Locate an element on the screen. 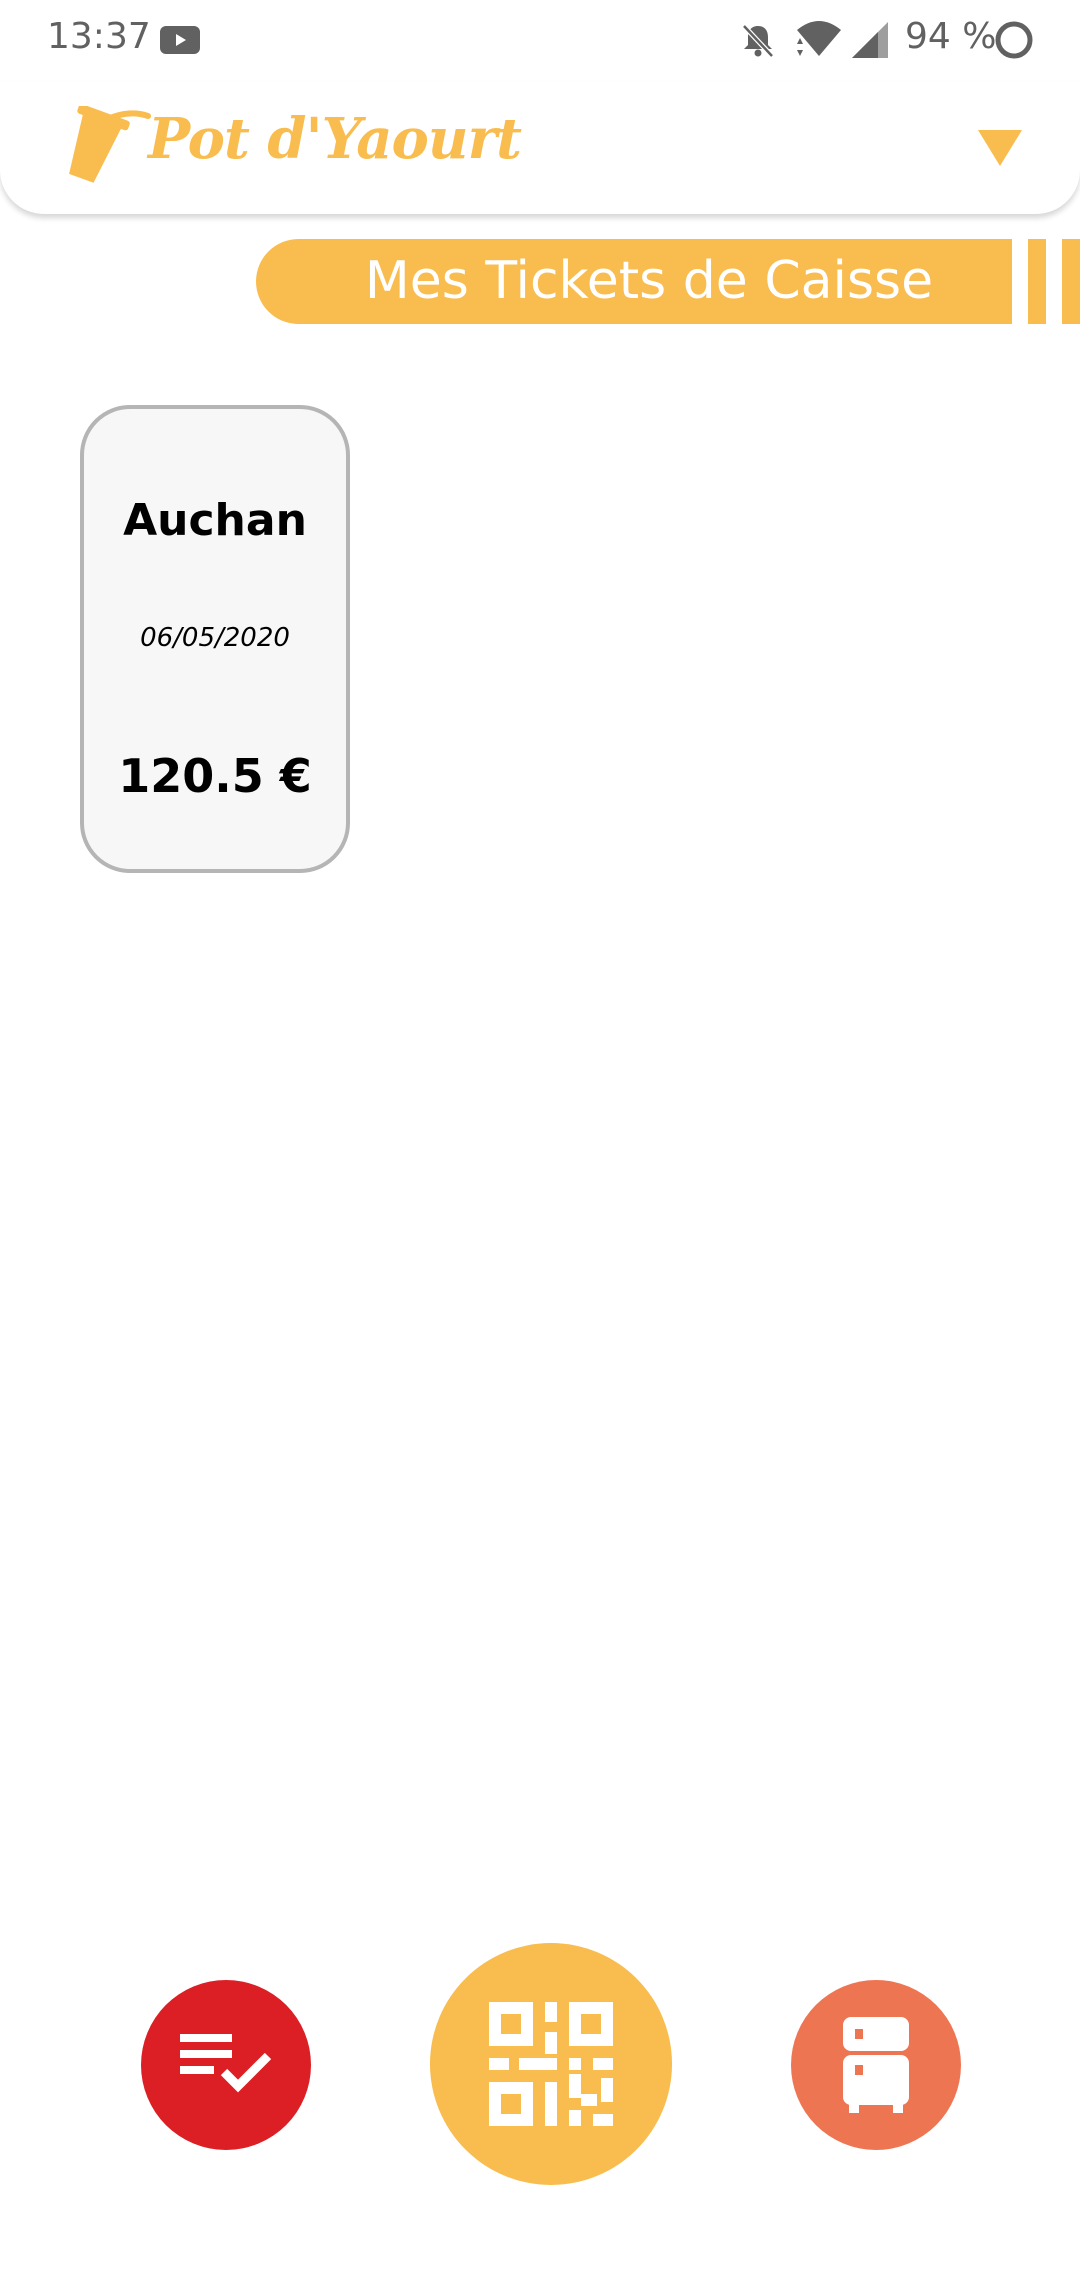  bell-off-icon is located at coordinates (758, 41).